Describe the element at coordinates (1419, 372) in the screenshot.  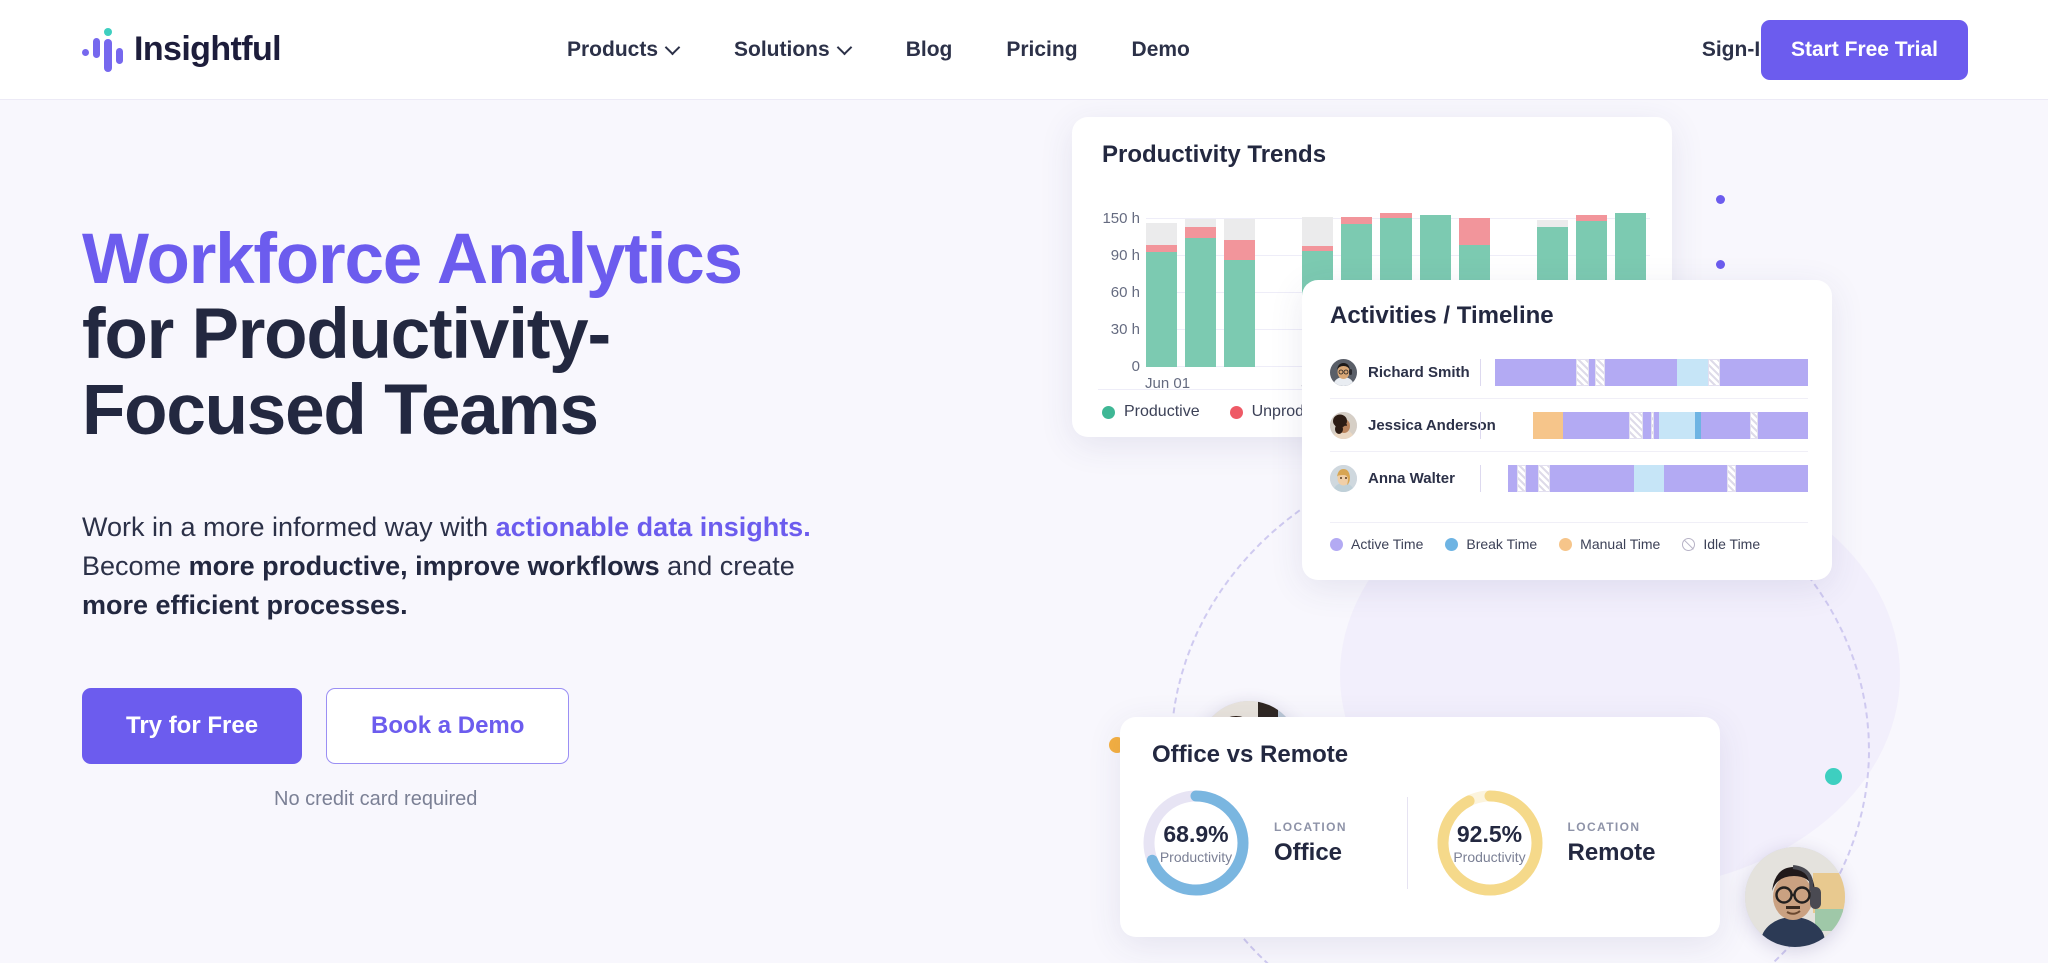
I see `employee-name: Richard Smith` at that location.